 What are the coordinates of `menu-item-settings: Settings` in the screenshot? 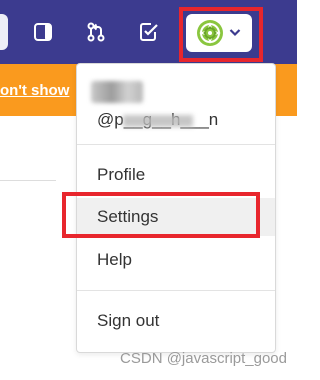 It's located at (176, 217).